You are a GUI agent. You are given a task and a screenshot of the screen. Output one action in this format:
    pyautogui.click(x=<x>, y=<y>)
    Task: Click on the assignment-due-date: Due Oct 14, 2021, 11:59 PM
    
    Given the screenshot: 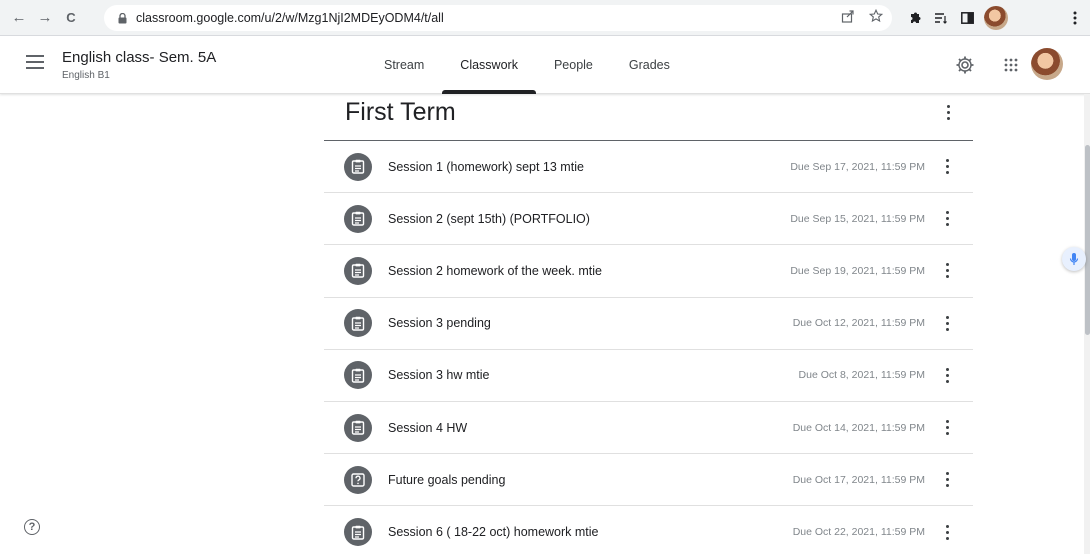 What is the action you would take?
    pyautogui.click(x=858, y=427)
    